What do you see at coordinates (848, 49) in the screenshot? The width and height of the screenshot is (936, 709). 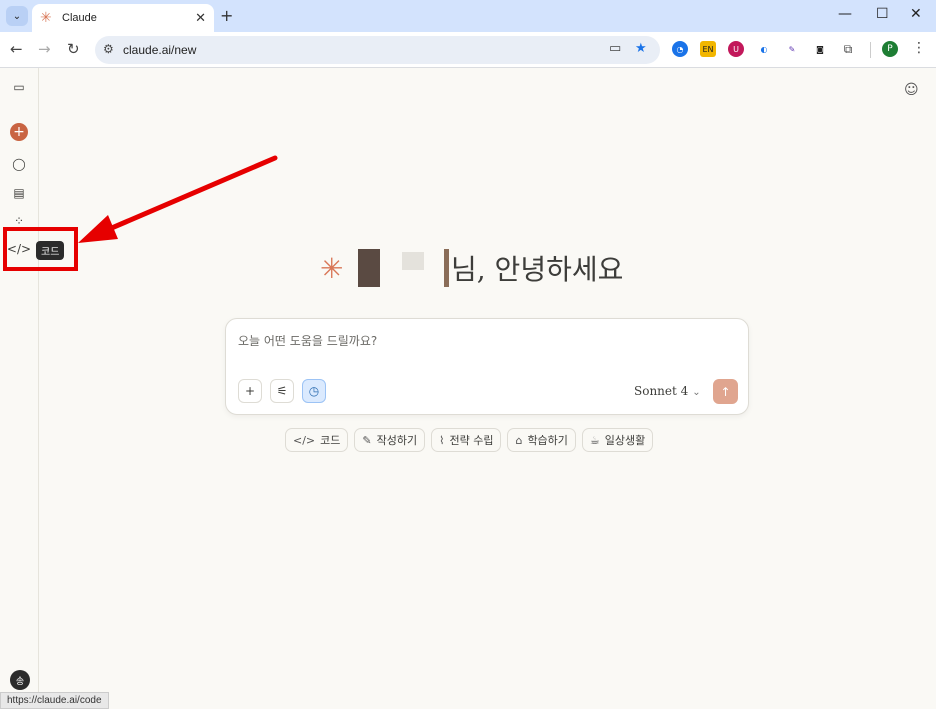 I see `extensions-puzzle-icon: ⧉` at bounding box center [848, 49].